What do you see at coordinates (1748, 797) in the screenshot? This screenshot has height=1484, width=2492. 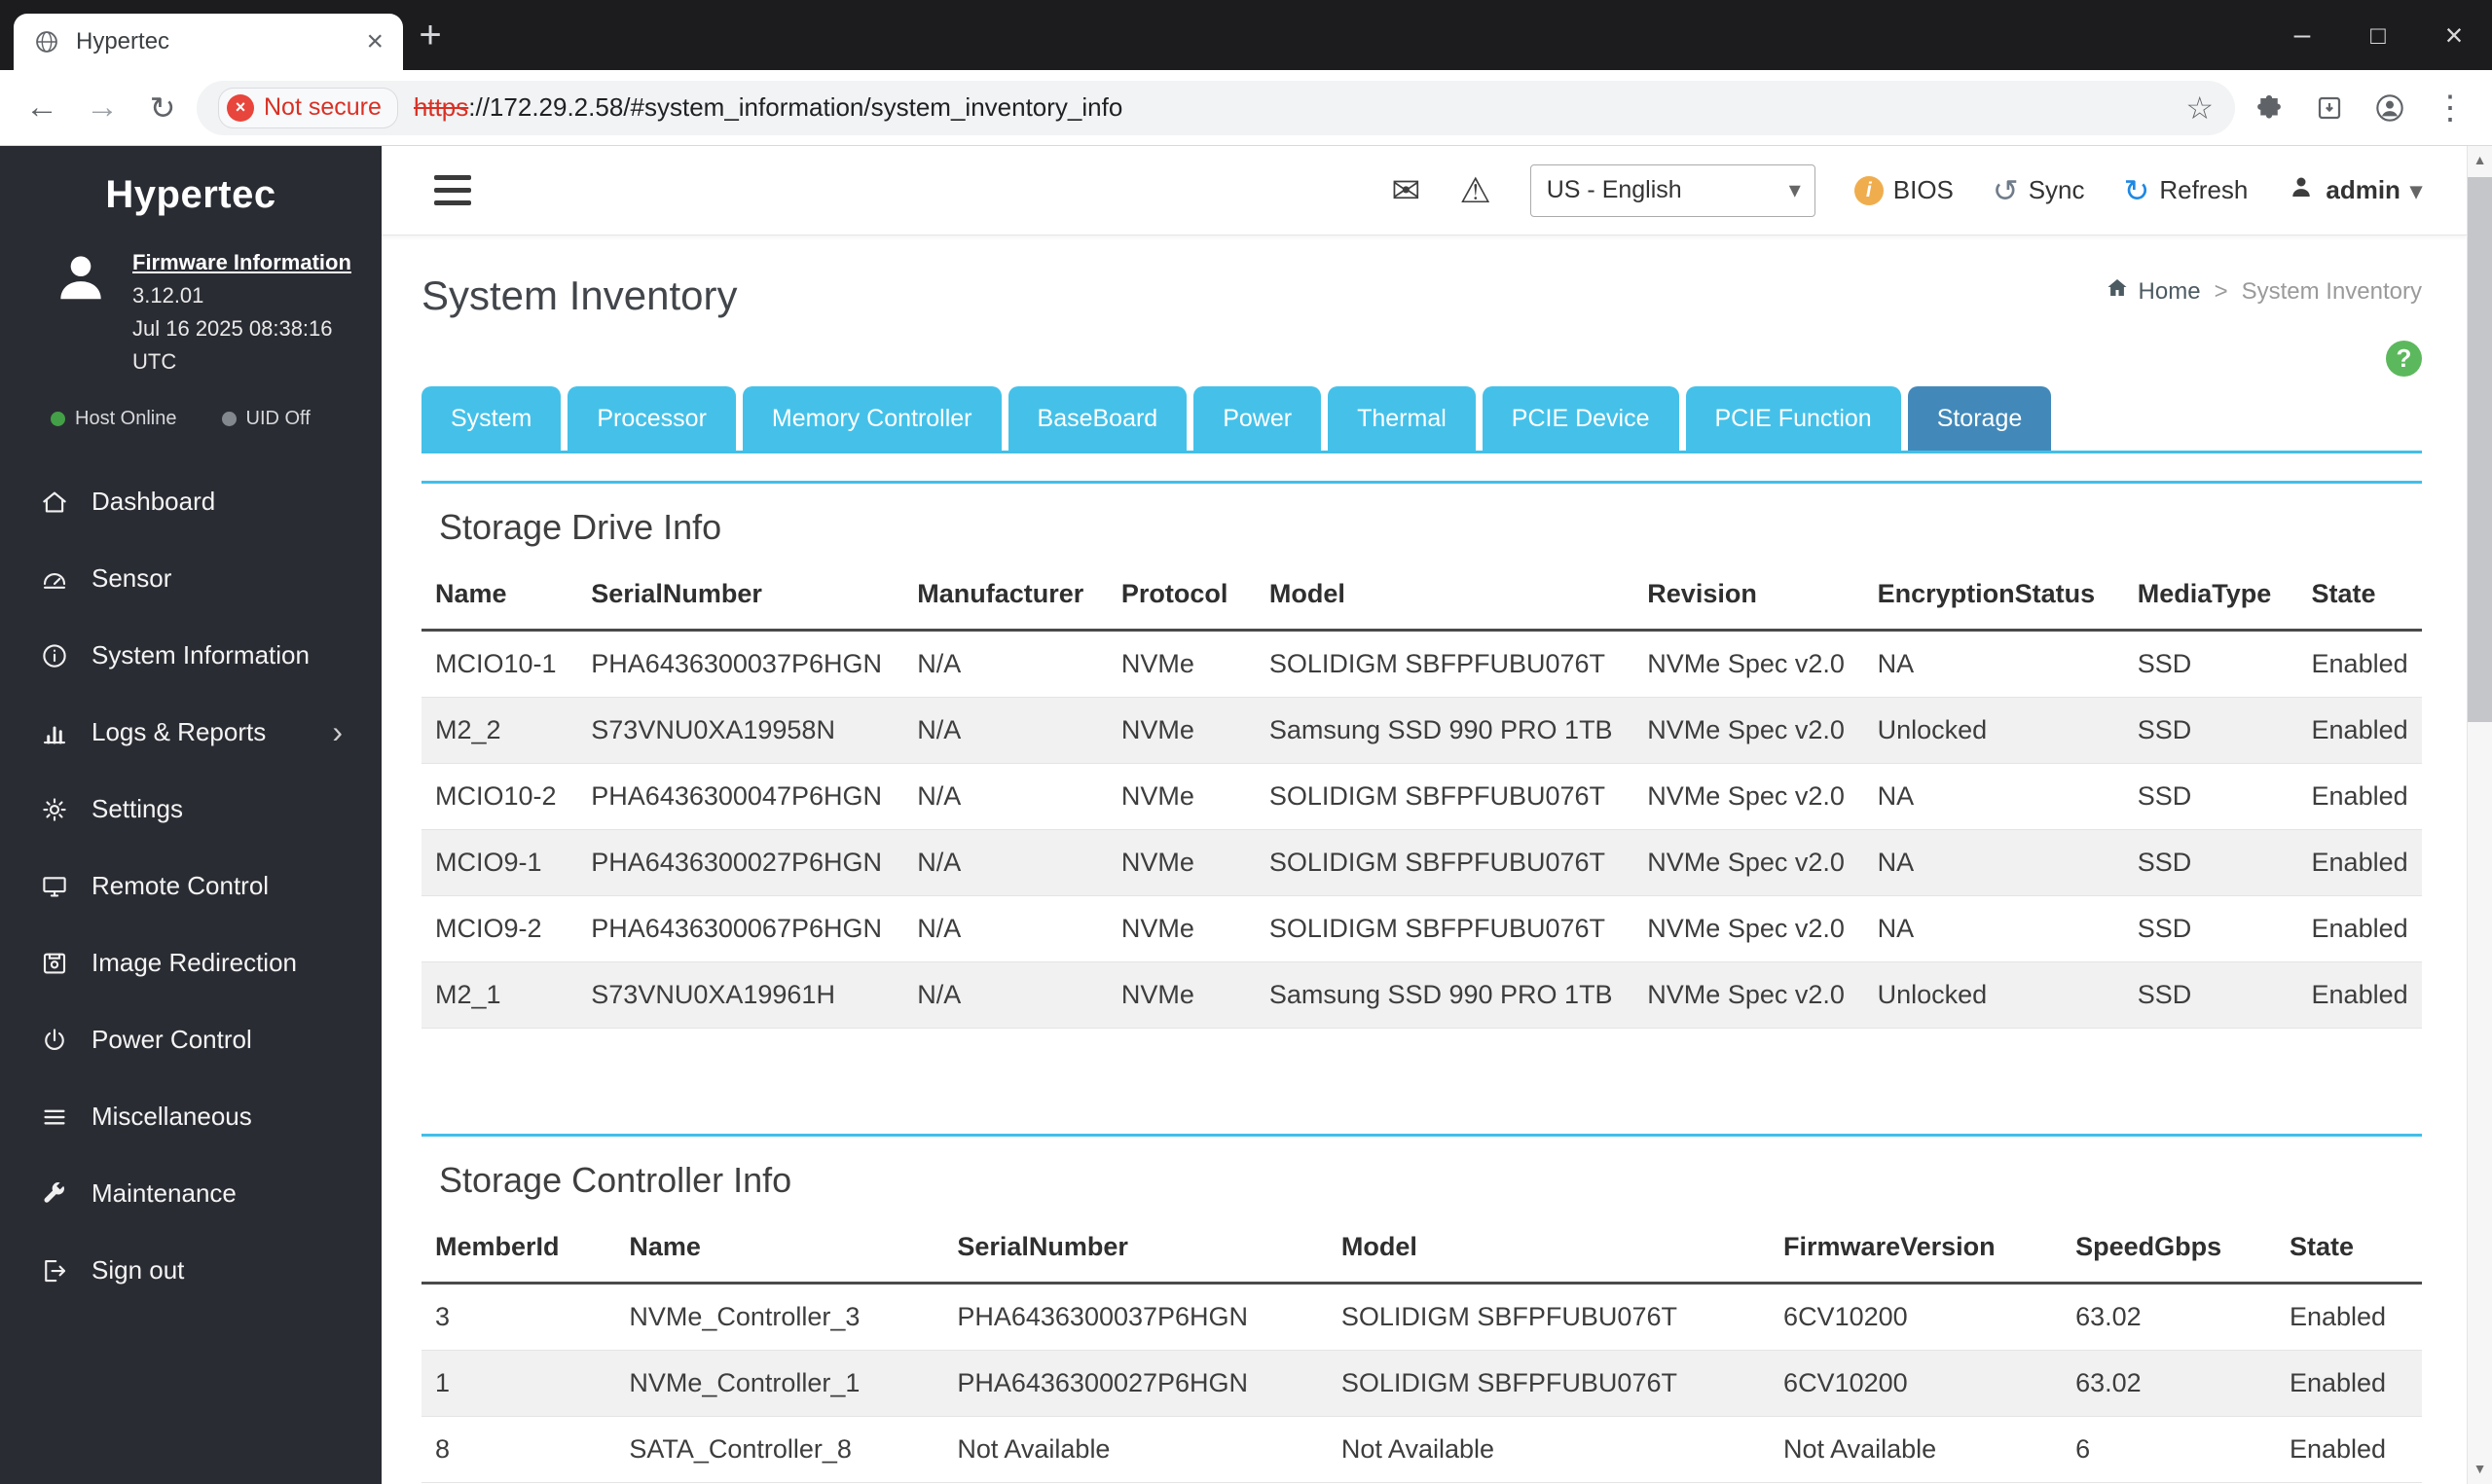 I see `table-cell: NVMe Spec v2.0` at bounding box center [1748, 797].